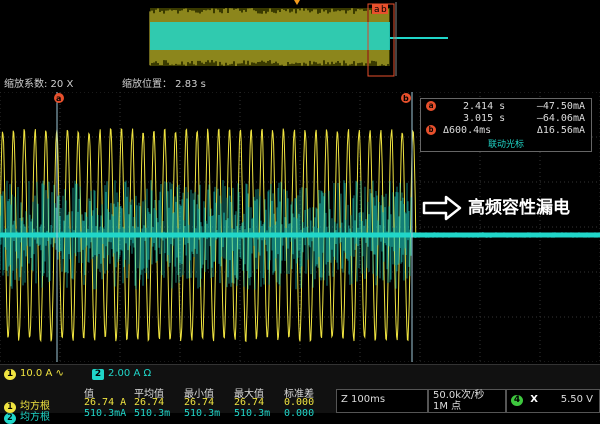 Image resolution: width=600 pixels, height=424 pixels. What do you see at coordinates (431, 106) in the screenshot?
I see `cursor-a-badge: a` at bounding box center [431, 106].